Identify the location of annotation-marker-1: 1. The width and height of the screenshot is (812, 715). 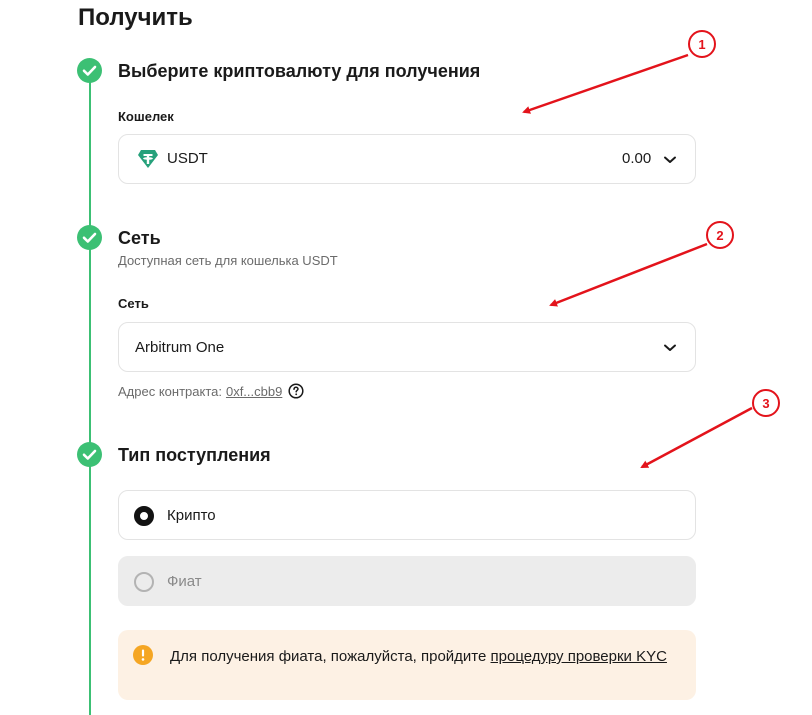
(702, 44).